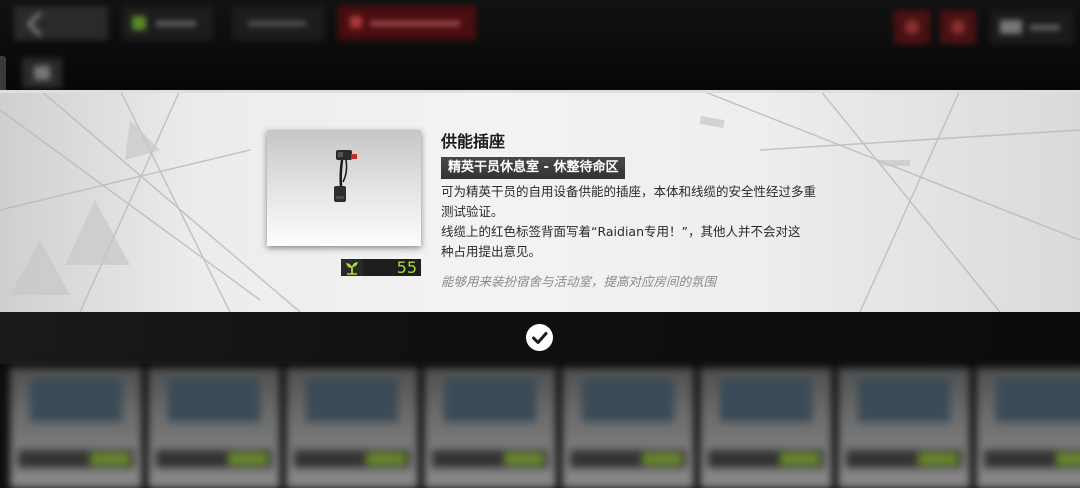  I want to click on furniture-thumbnail, so click(344, 188).